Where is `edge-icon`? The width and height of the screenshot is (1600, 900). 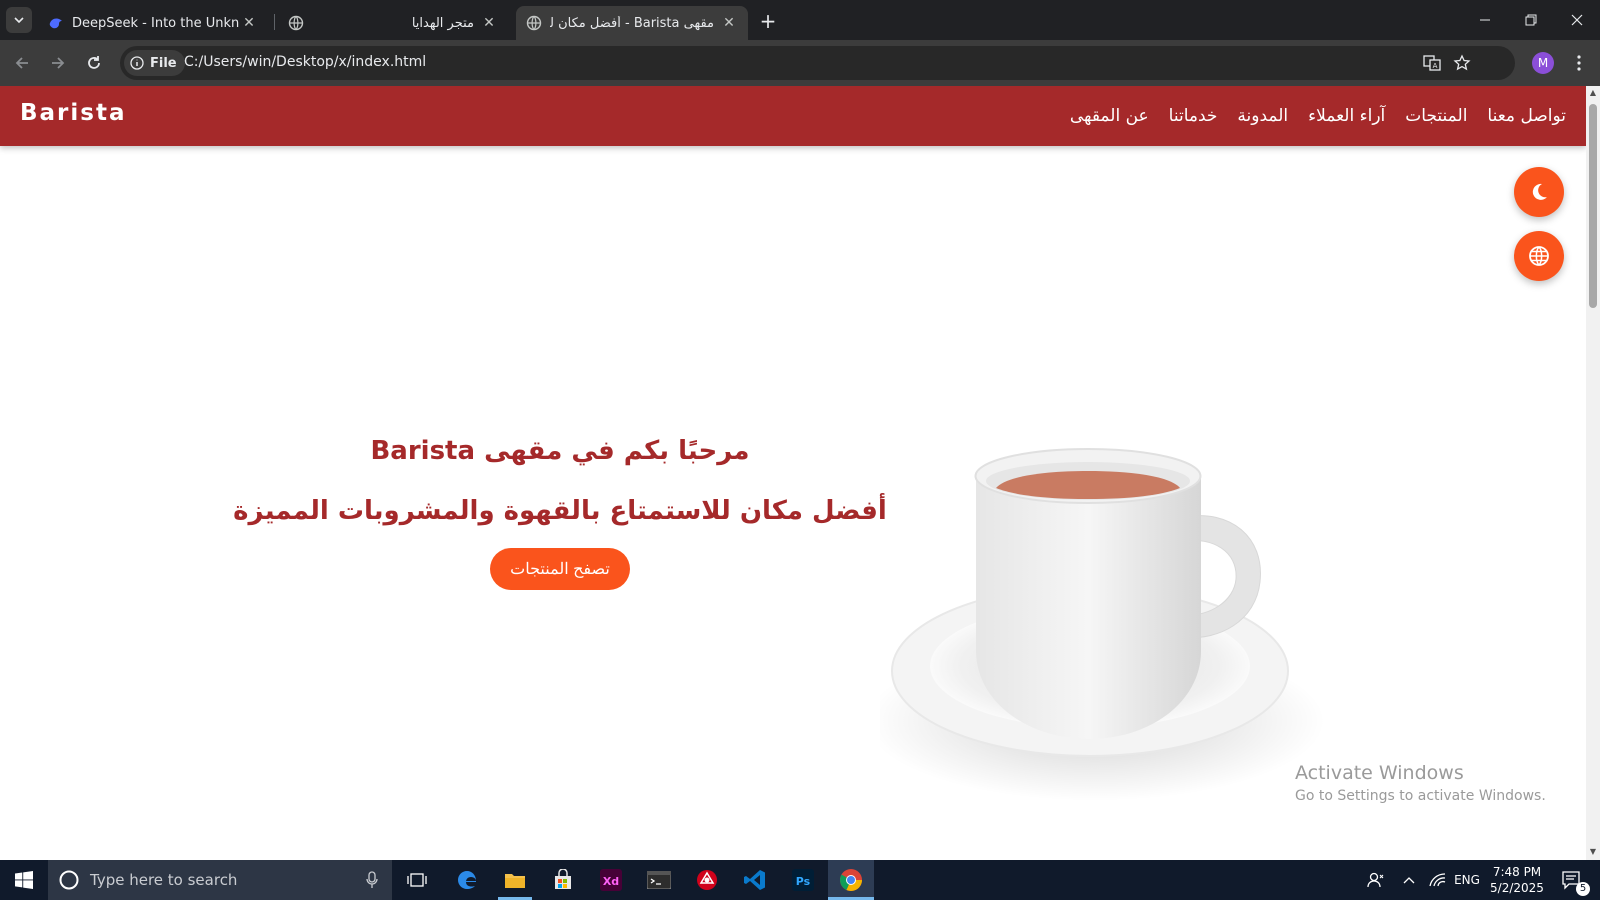 edge-icon is located at coordinates (467, 880).